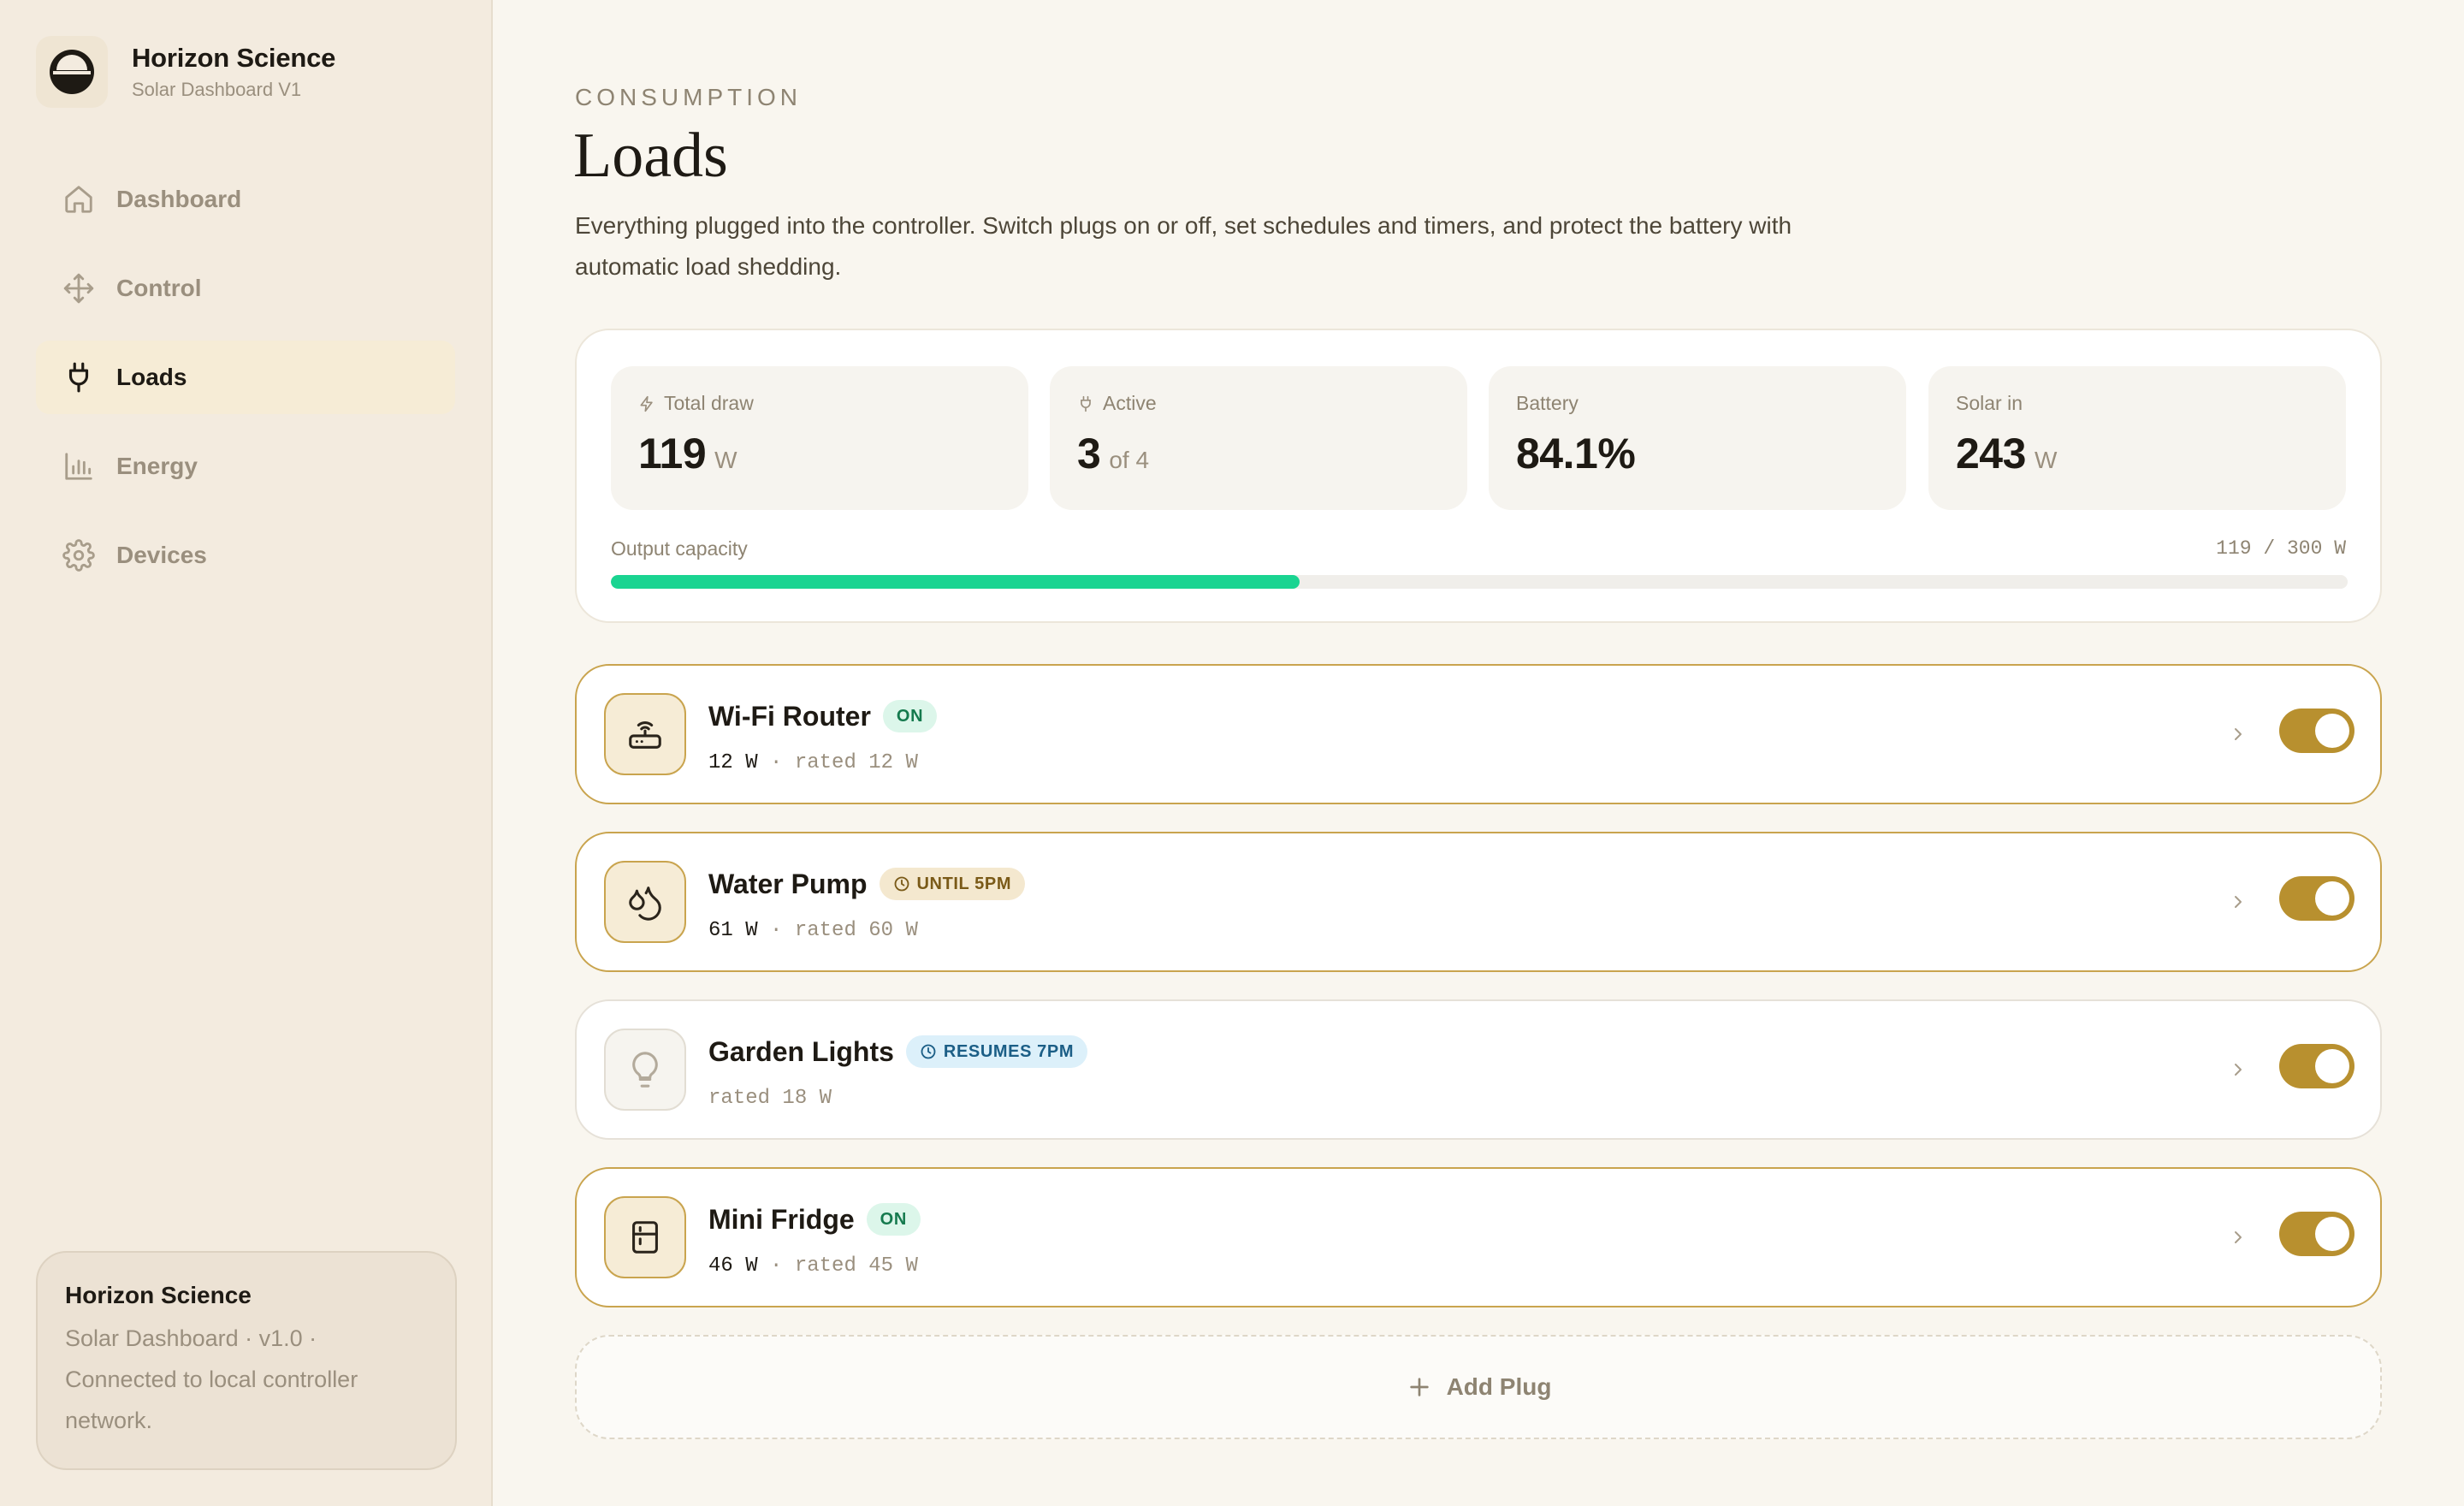 The height and width of the screenshot is (1506, 2464). I want to click on capacity-value: 119 / 300 W, so click(2281, 548).